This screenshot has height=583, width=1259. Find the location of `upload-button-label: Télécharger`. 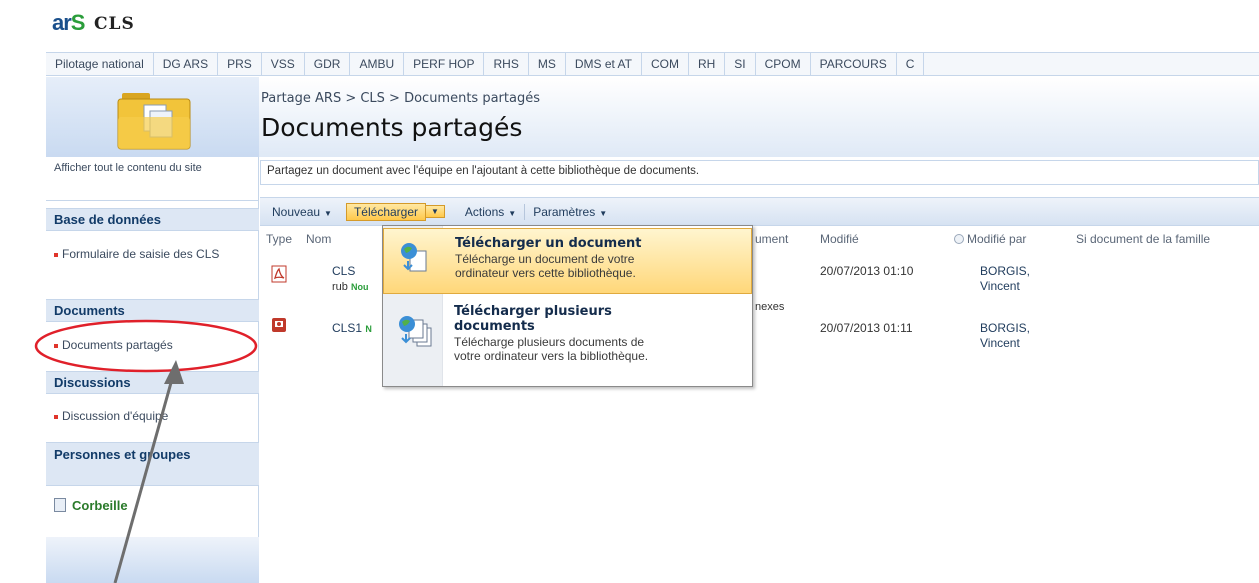

upload-button-label: Télécharger is located at coordinates (385, 211).